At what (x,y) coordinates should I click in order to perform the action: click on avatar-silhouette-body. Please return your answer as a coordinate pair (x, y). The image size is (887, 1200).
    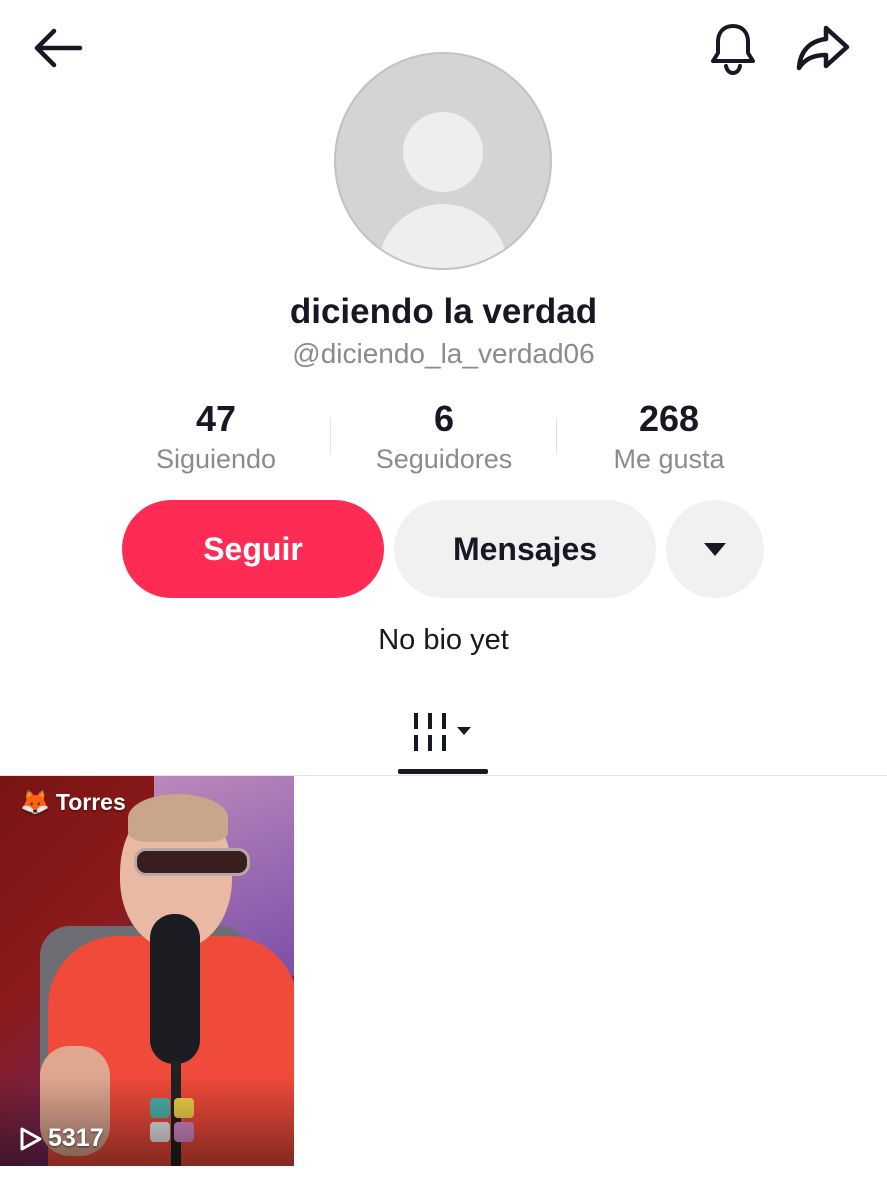
    Looking at the image, I should click on (443, 236).